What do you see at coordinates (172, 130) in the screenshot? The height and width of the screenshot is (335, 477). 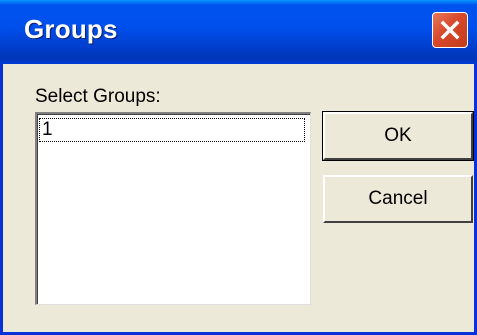 I see `list-item: 1` at bounding box center [172, 130].